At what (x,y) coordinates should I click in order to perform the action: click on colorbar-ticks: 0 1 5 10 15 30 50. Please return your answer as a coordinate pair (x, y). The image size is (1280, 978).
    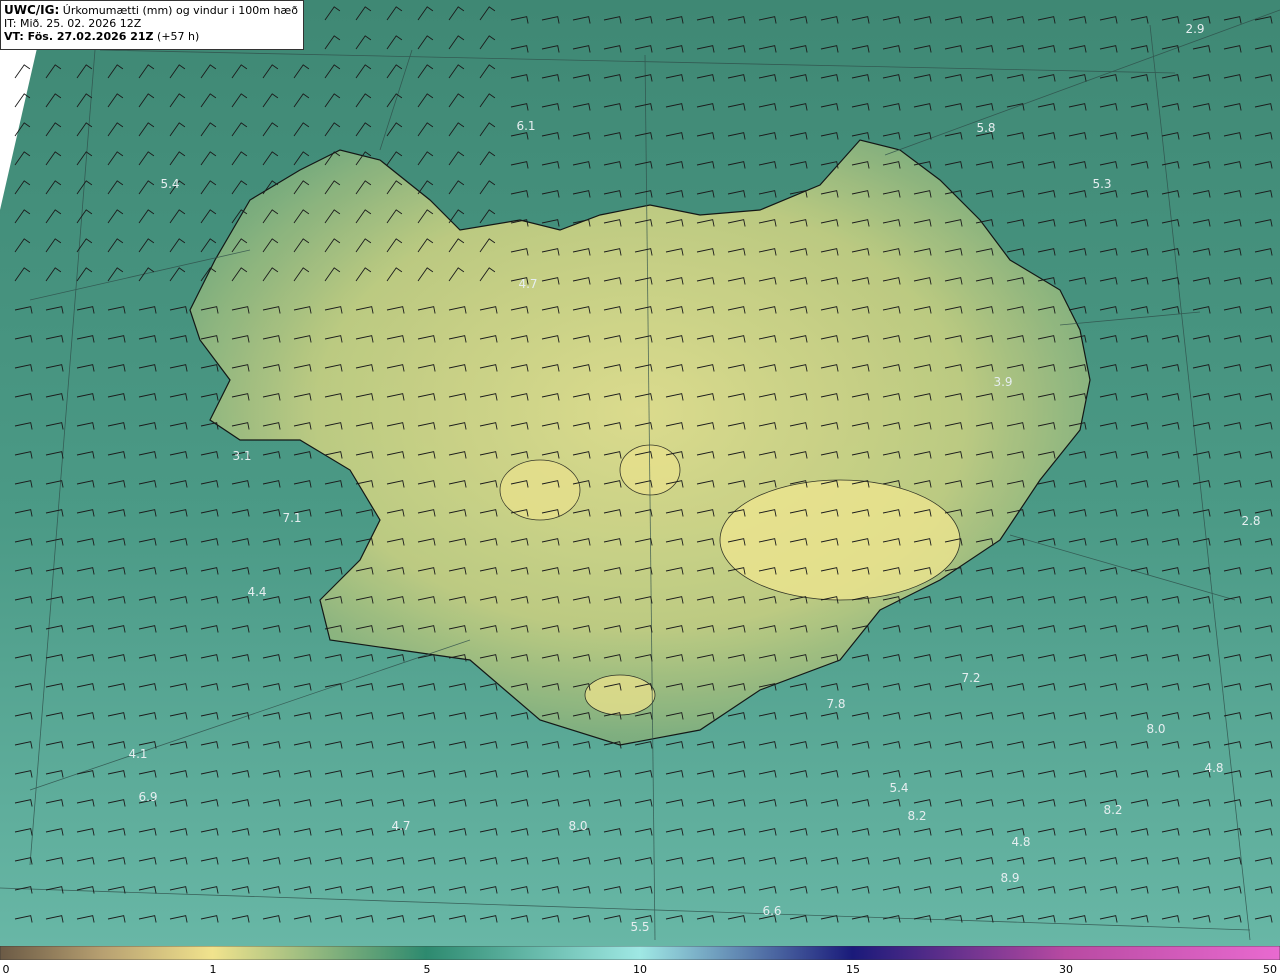
    Looking at the image, I should click on (640, 969).